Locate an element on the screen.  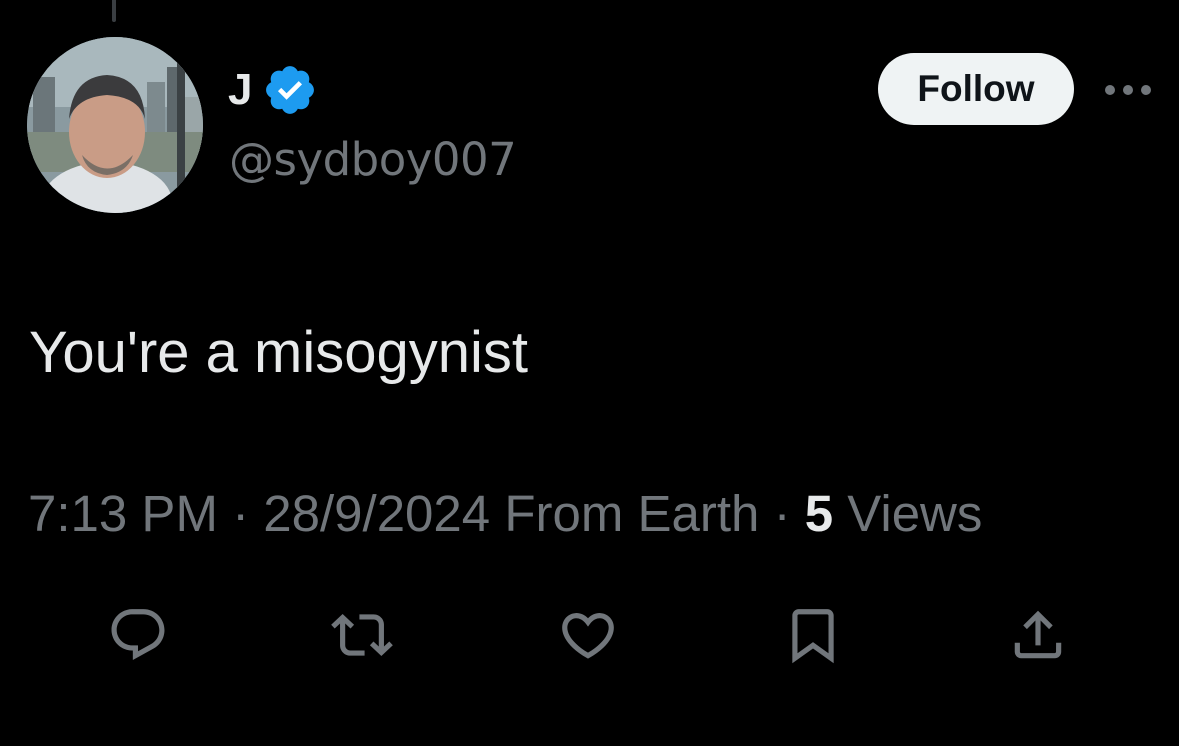
tweet-text: You're a misogynist is located at coordinates (278, 352).